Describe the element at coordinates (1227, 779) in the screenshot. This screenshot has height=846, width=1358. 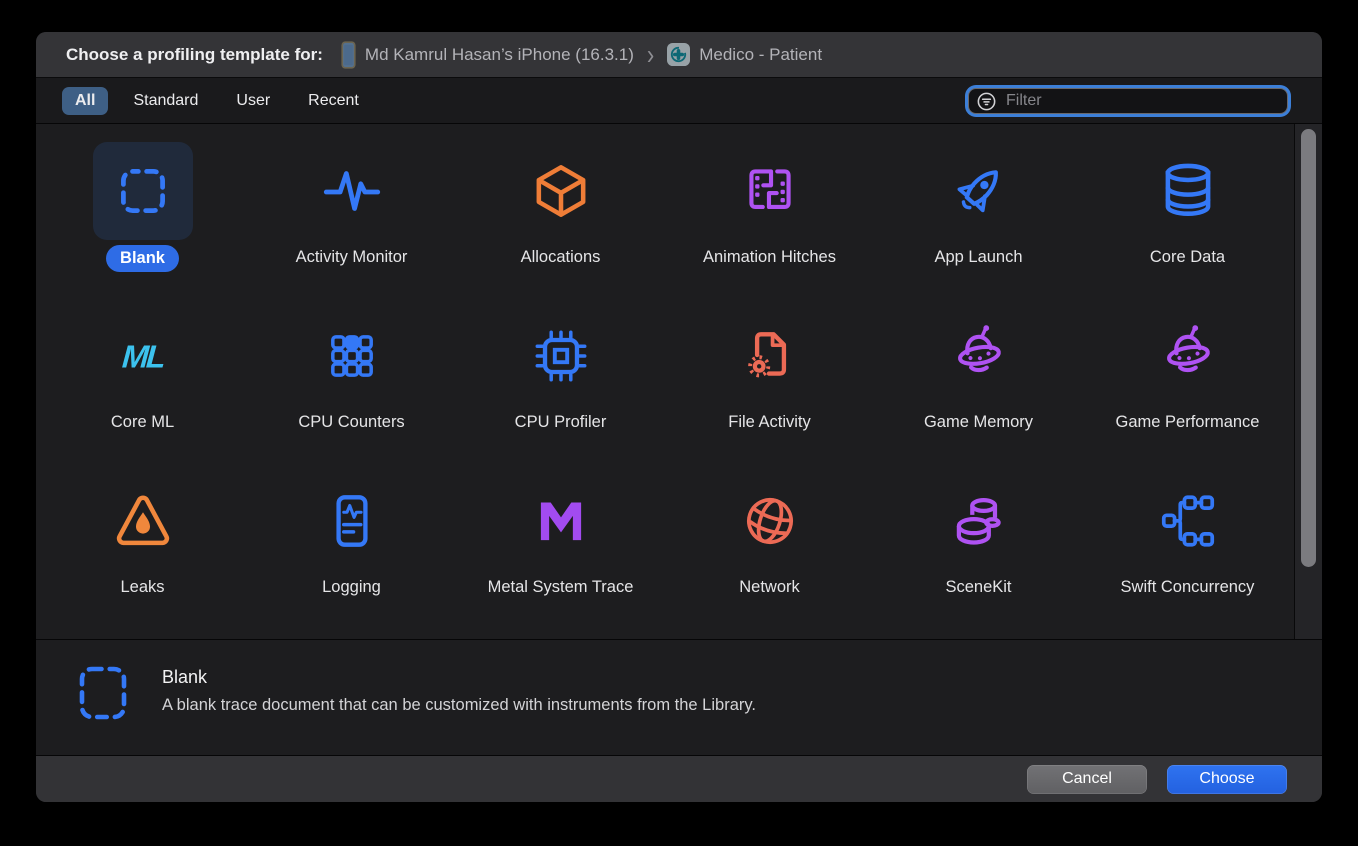
I see `choose-button: Choose` at that location.